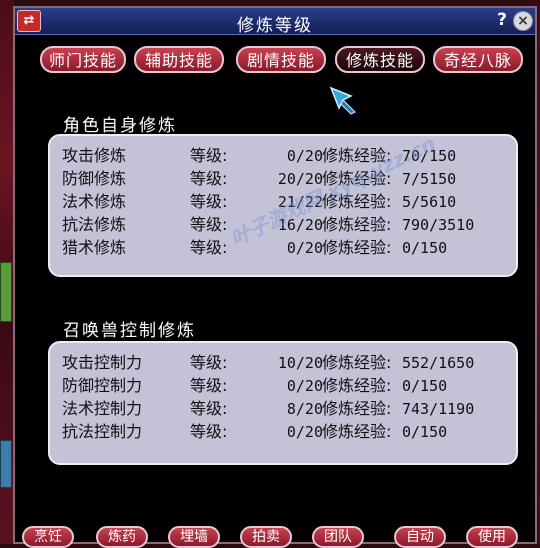  I want to click on tab-auxiliary-skills: 辅助技能, so click(179, 59).